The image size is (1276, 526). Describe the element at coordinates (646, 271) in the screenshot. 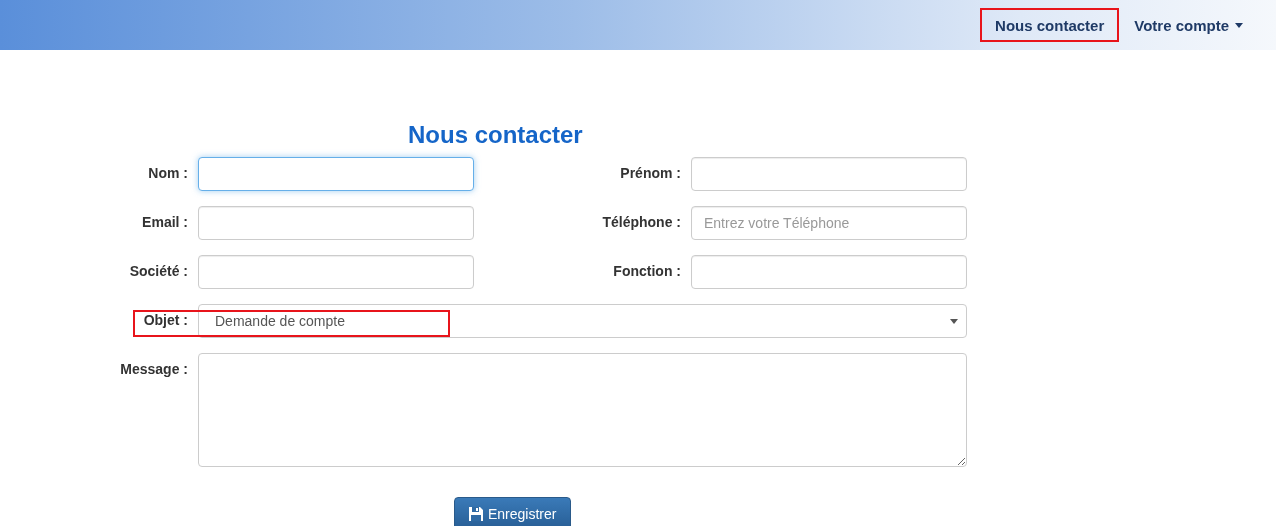

I see `field-label: Fonction :` at that location.